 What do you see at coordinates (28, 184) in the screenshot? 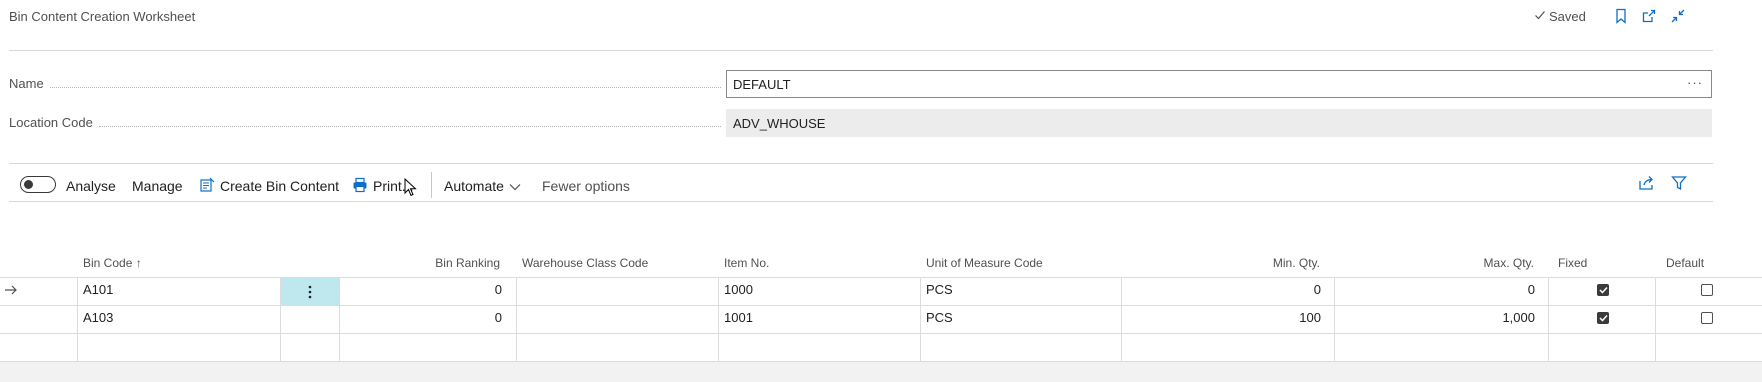
I see `toggle-knob` at bounding box center [28, 184].